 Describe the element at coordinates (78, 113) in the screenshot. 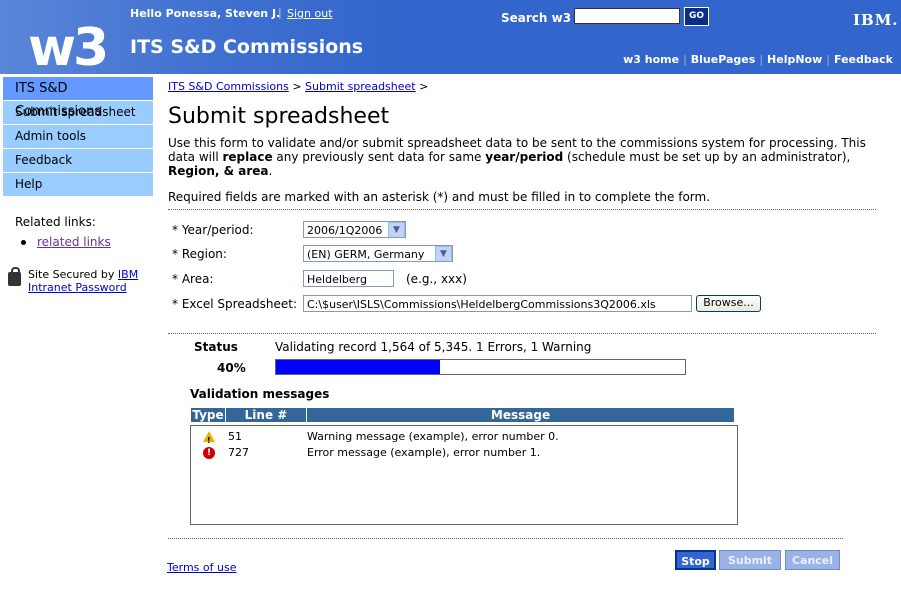

I see `sidebar-item-submit-spreadsheet: Submit spreadsheet` at that location.